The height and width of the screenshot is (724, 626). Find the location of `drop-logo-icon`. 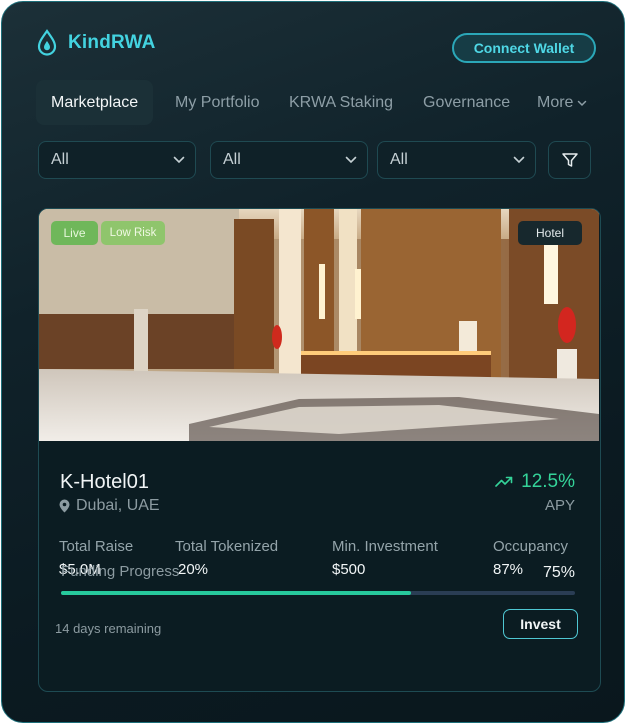

drop-logo-icon is located at coordinates (47, 43).